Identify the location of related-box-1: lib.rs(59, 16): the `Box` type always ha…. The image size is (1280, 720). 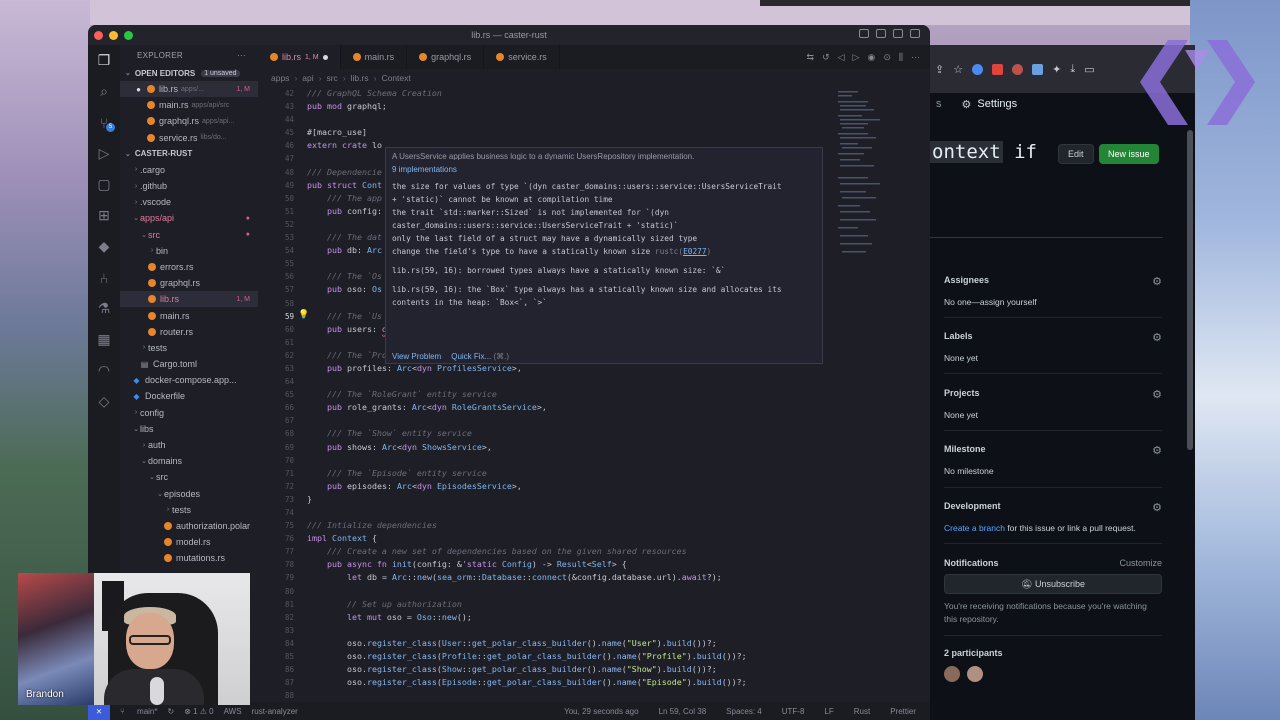
(604, 289).